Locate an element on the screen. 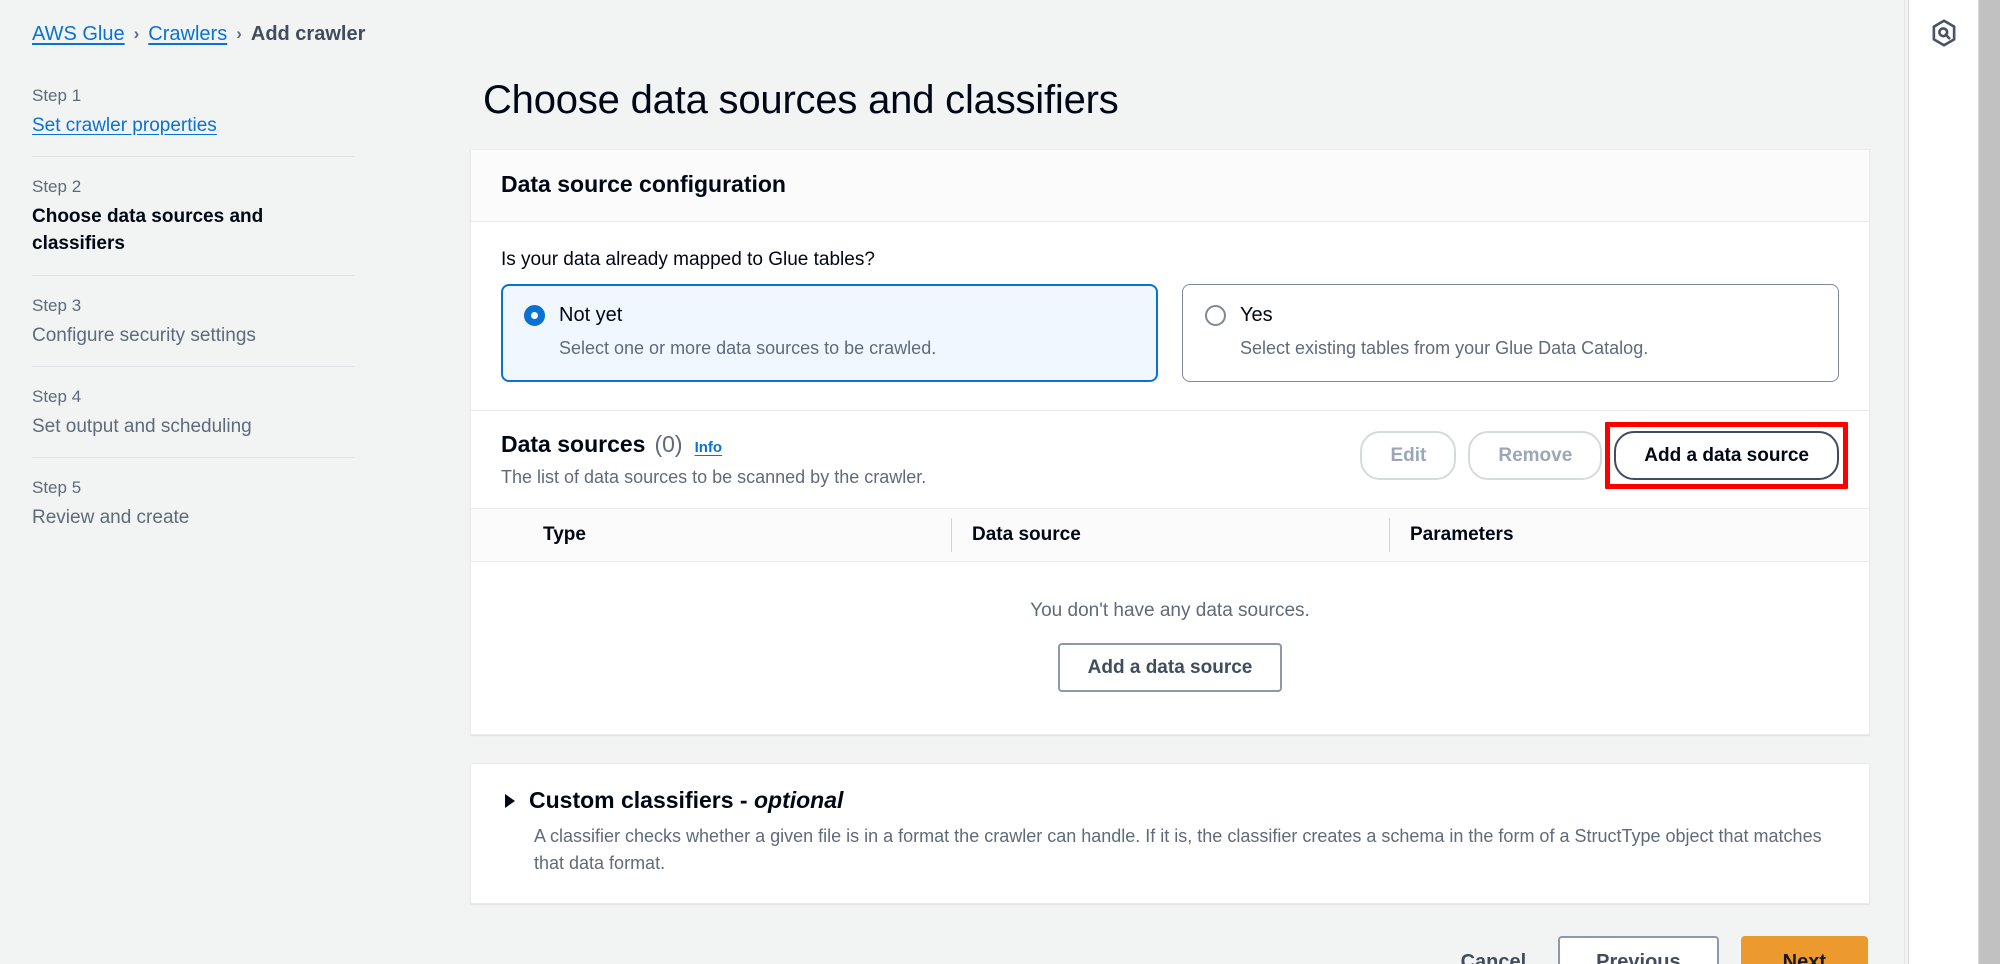 This screenshot has width=2000, height=964. data-sources-title: Data sources is located at coordinates (573, 443).